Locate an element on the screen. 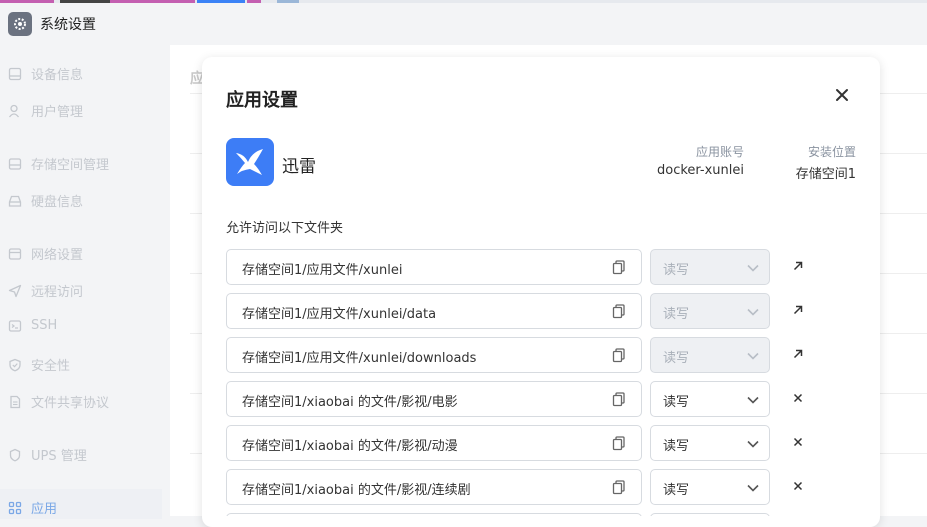 Image resolution: width=927 pixels, height=527 pixels. sidebar-item-label: 网络设置 is located at coordinates (57, 255).